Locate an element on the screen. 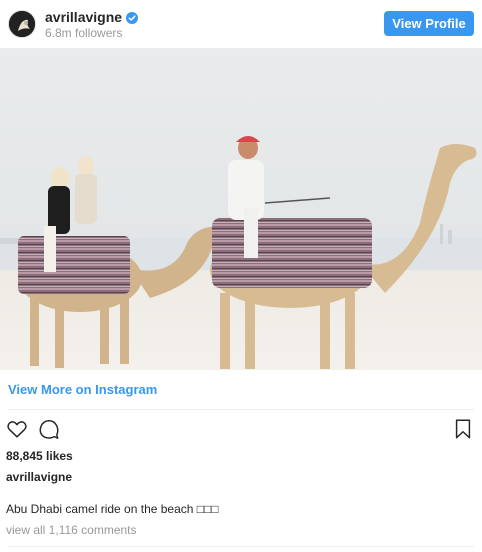 The width and height of the screenshot is (482, 552). view-comments-link: view all 1,116 comments is located at coordinates (71, 530).